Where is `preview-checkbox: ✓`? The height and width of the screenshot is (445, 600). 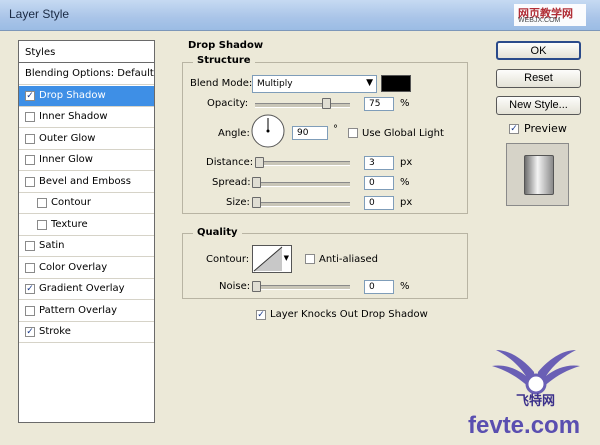 preview-checkbox: ✓ is located at coordinates (514, 129).